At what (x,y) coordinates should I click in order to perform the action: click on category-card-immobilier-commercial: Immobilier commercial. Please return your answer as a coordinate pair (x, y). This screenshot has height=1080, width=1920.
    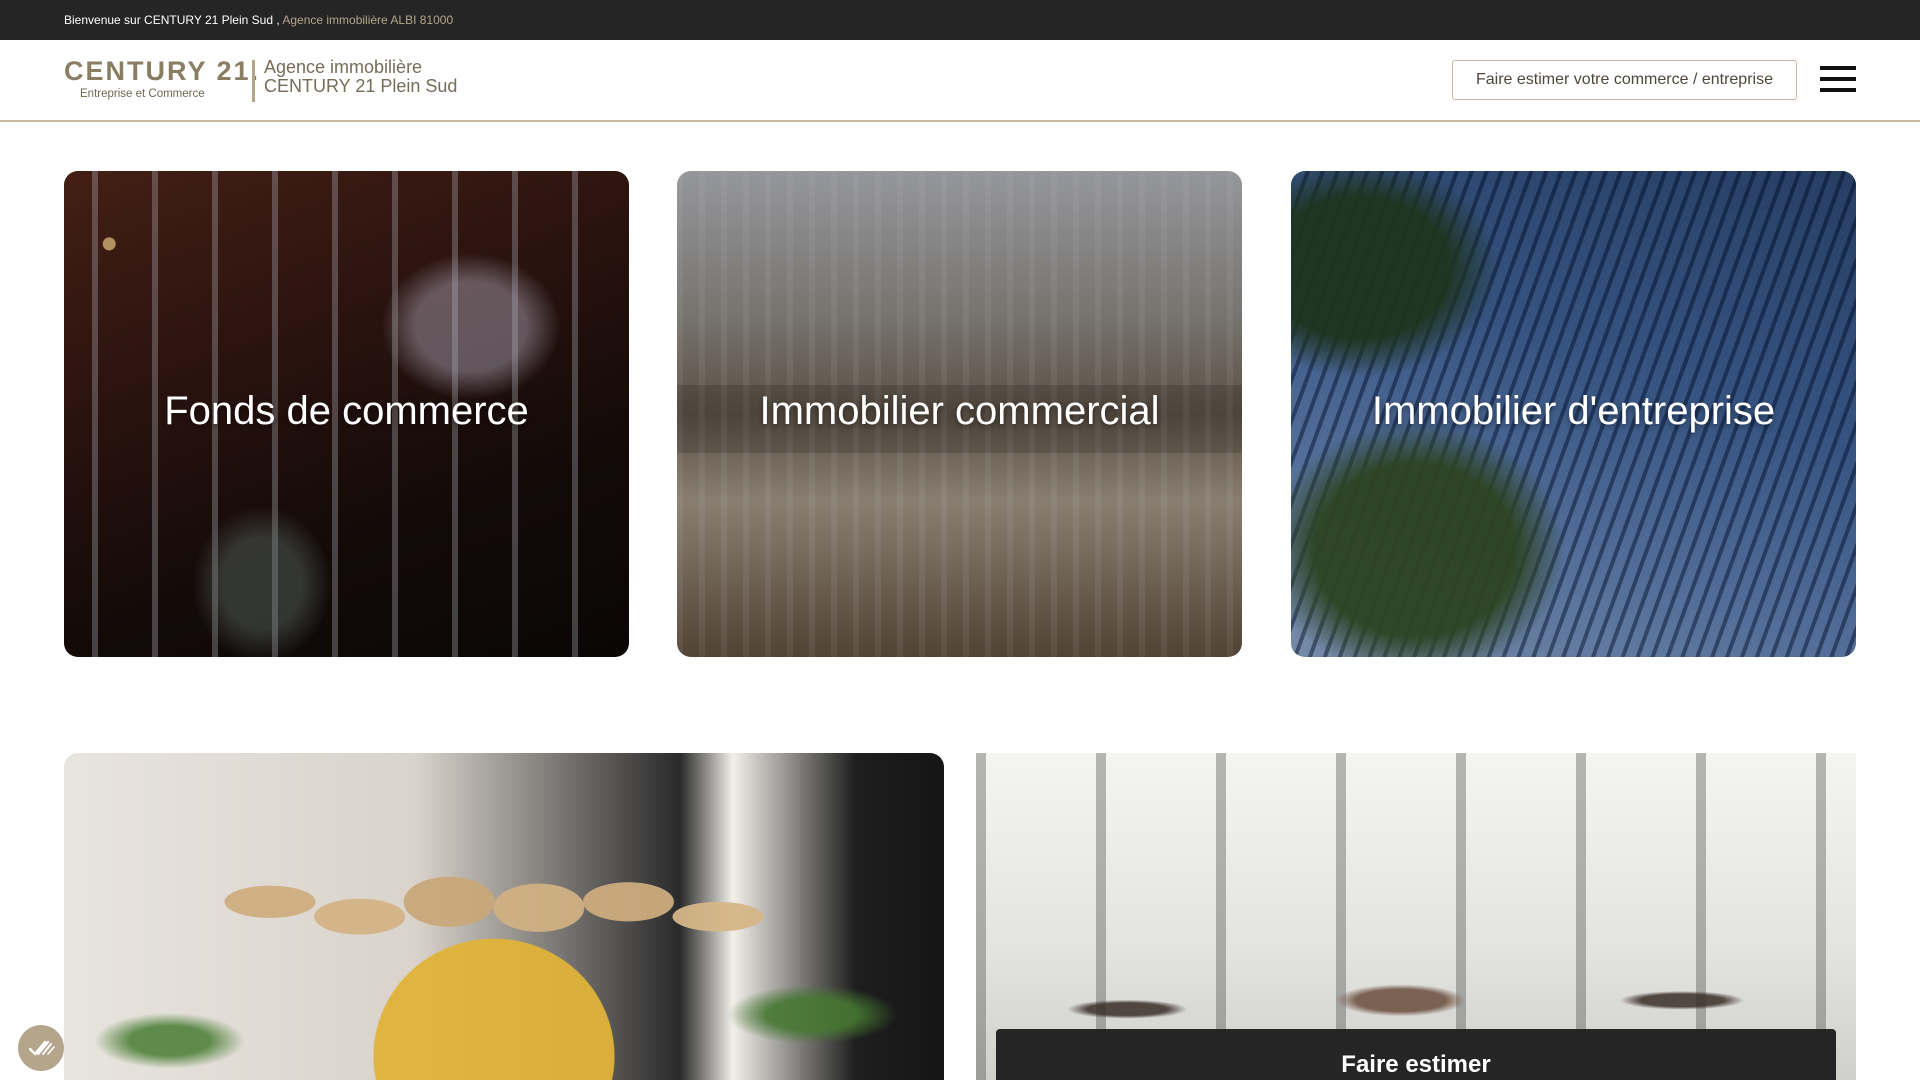
    Looking at the image, I should click on (959, 414).